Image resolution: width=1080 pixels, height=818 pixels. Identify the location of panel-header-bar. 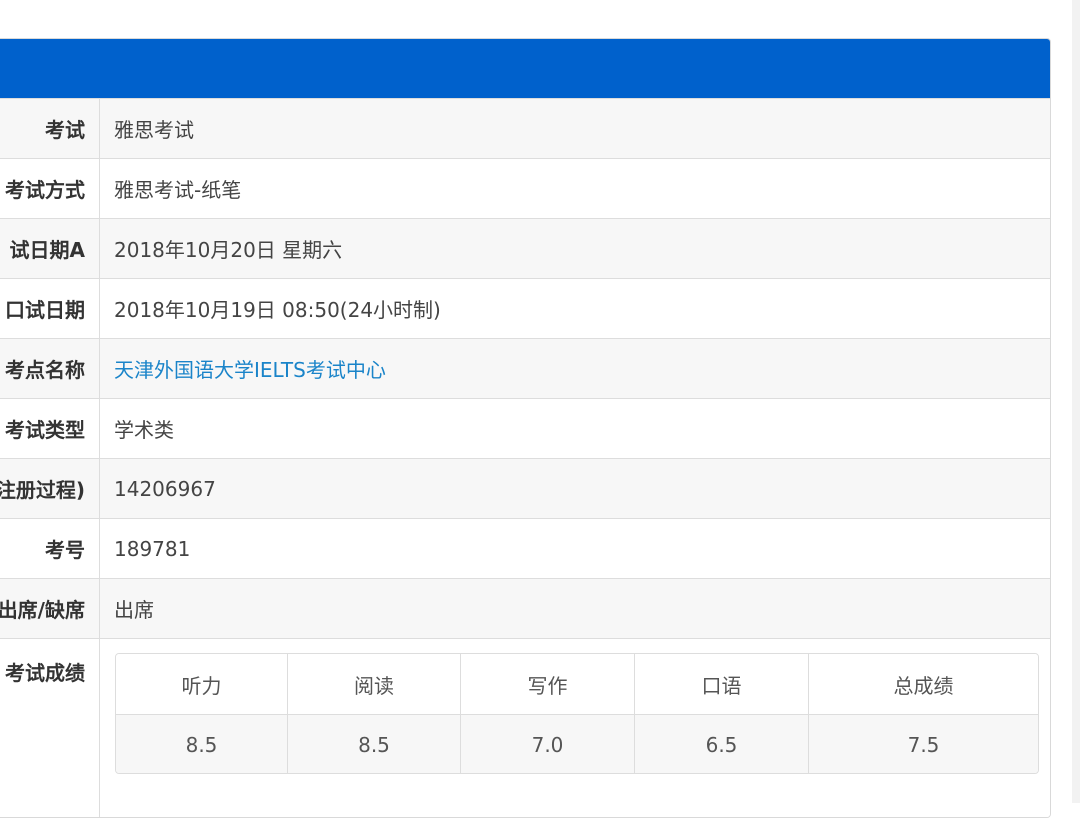
(525, 68).